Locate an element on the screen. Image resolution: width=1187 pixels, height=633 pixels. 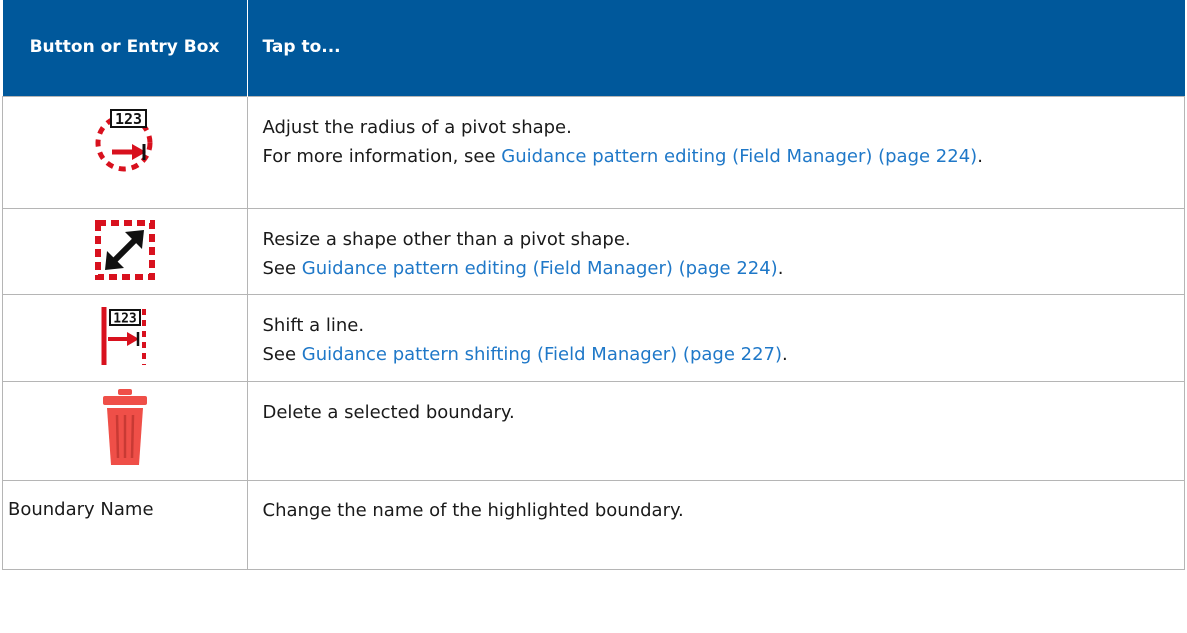
row-description: Shift a line. is located at coordinates (313, 325).